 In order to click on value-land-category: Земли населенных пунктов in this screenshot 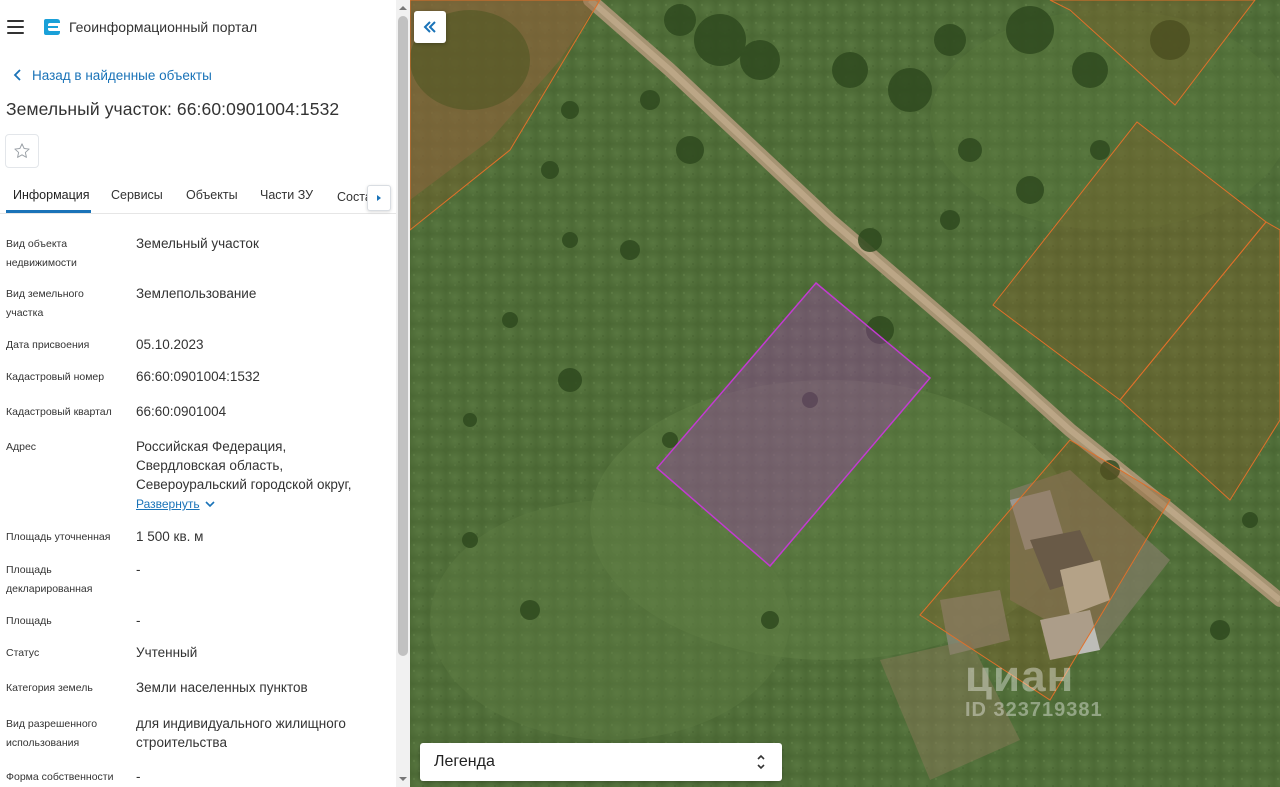, I will do `click(222, 687)`.